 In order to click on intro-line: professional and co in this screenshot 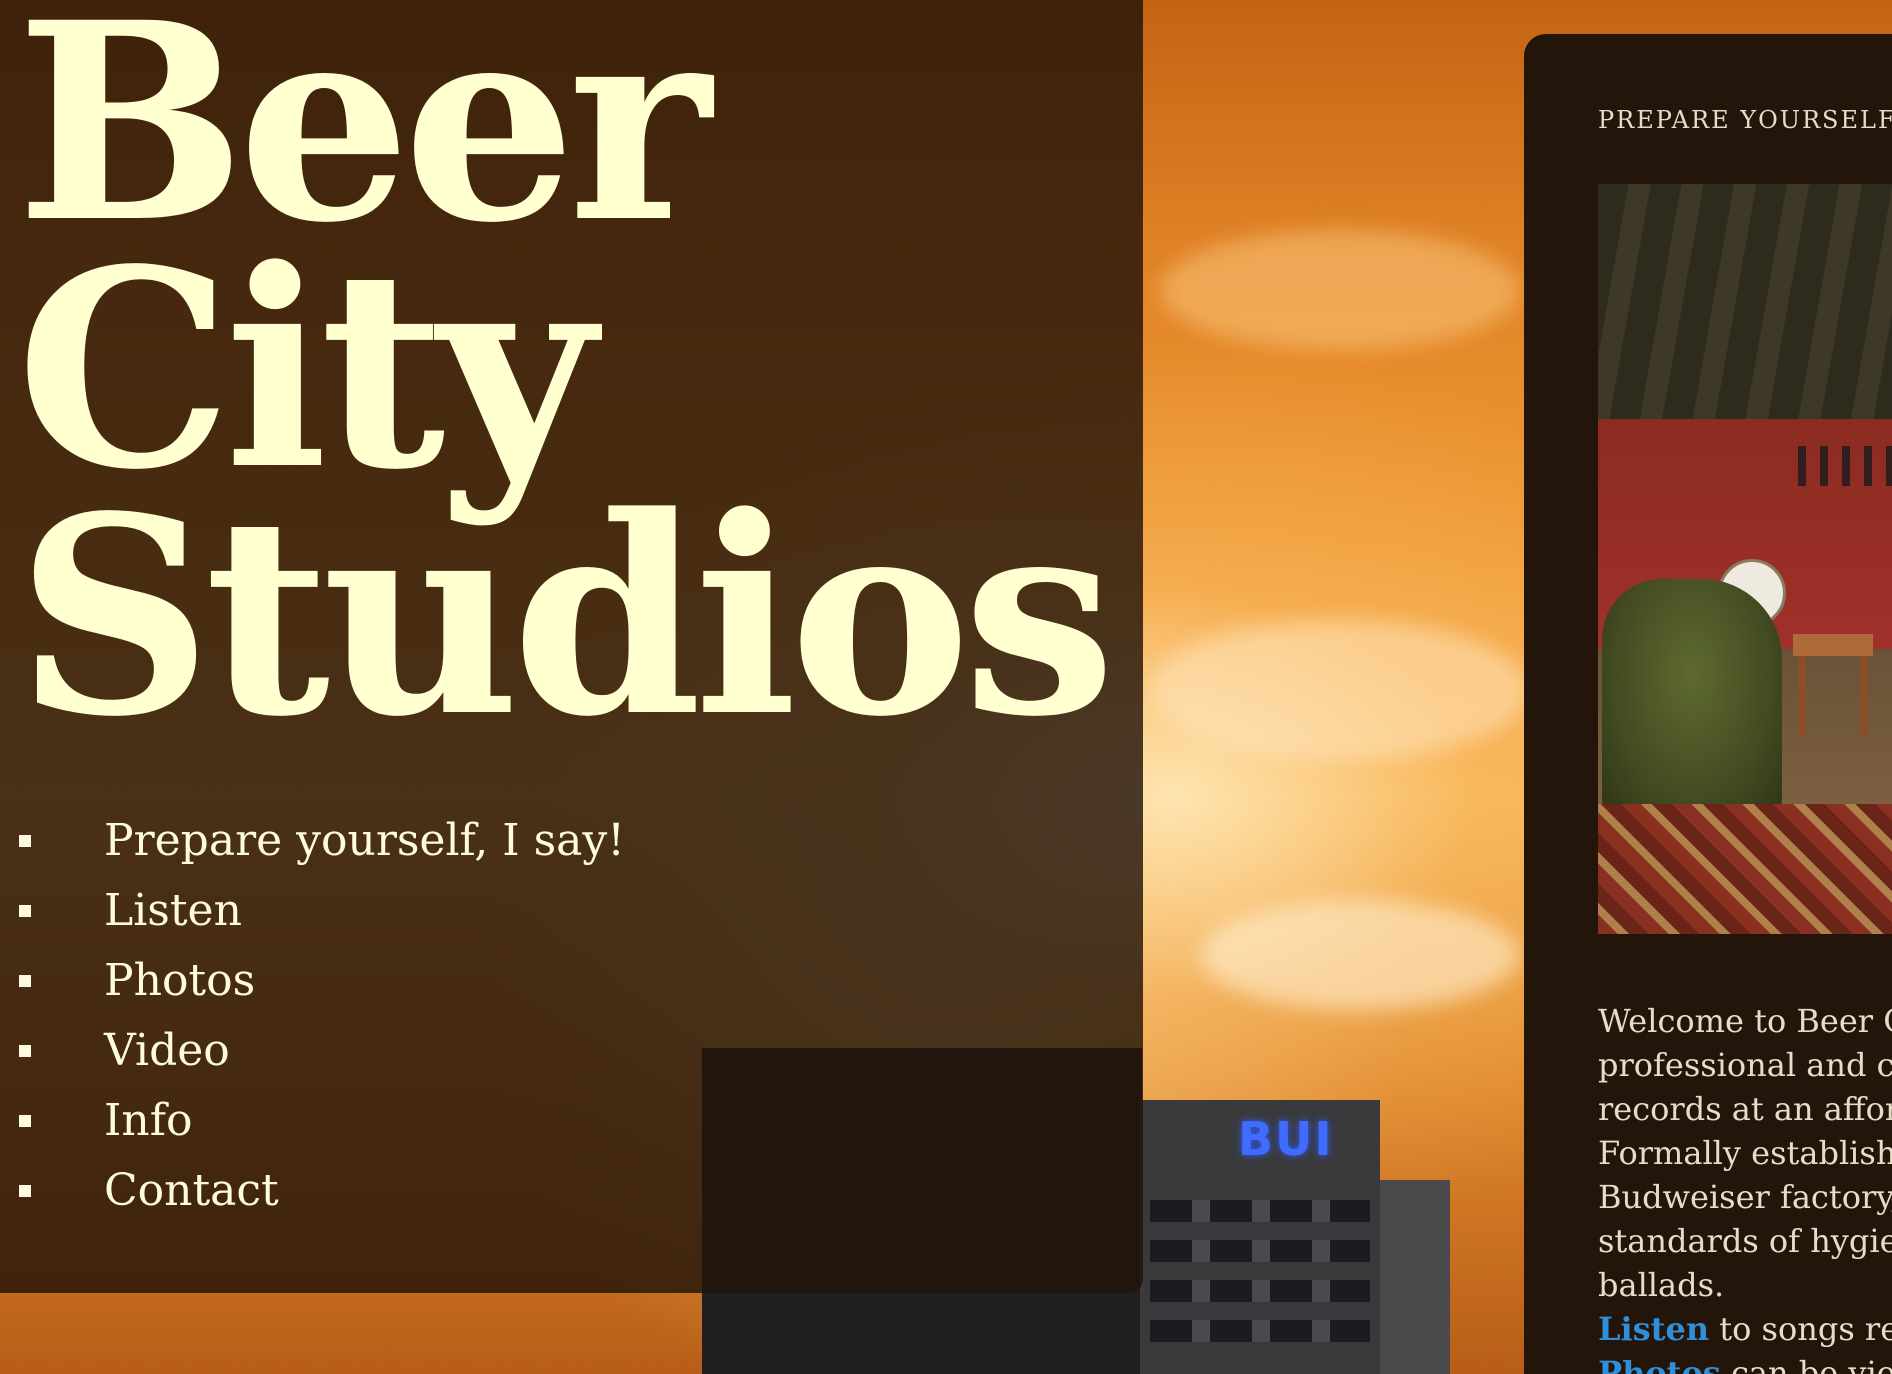, I will do `click(1745, 1065)`.